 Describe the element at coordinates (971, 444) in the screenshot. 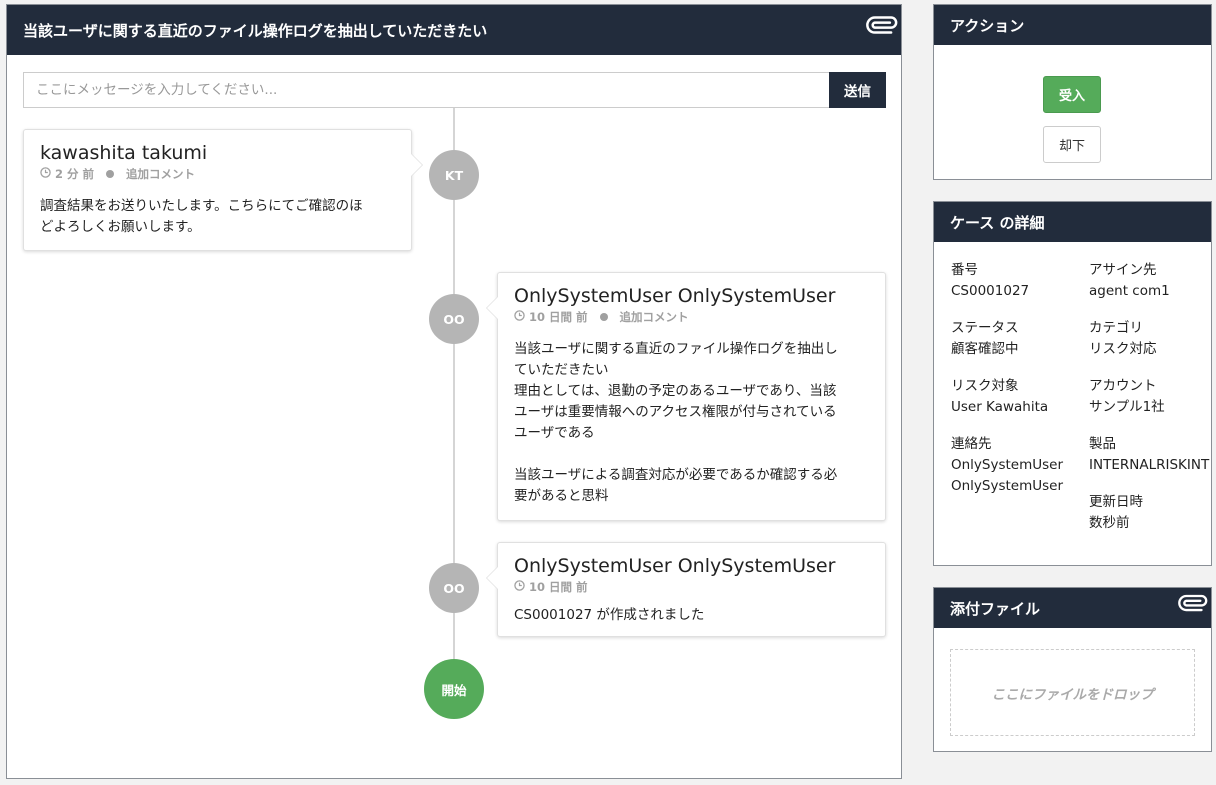

I see `detail-label: 連絡先` at that location.